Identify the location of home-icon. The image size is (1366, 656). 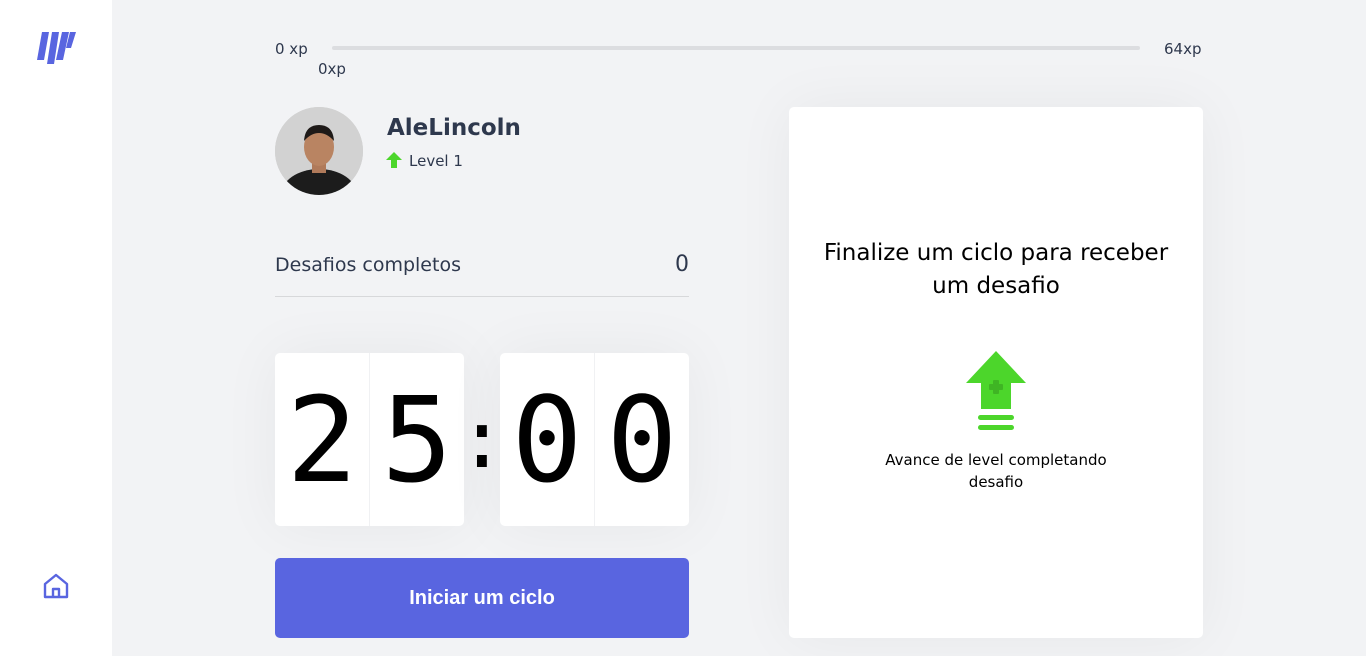
(56, 586).